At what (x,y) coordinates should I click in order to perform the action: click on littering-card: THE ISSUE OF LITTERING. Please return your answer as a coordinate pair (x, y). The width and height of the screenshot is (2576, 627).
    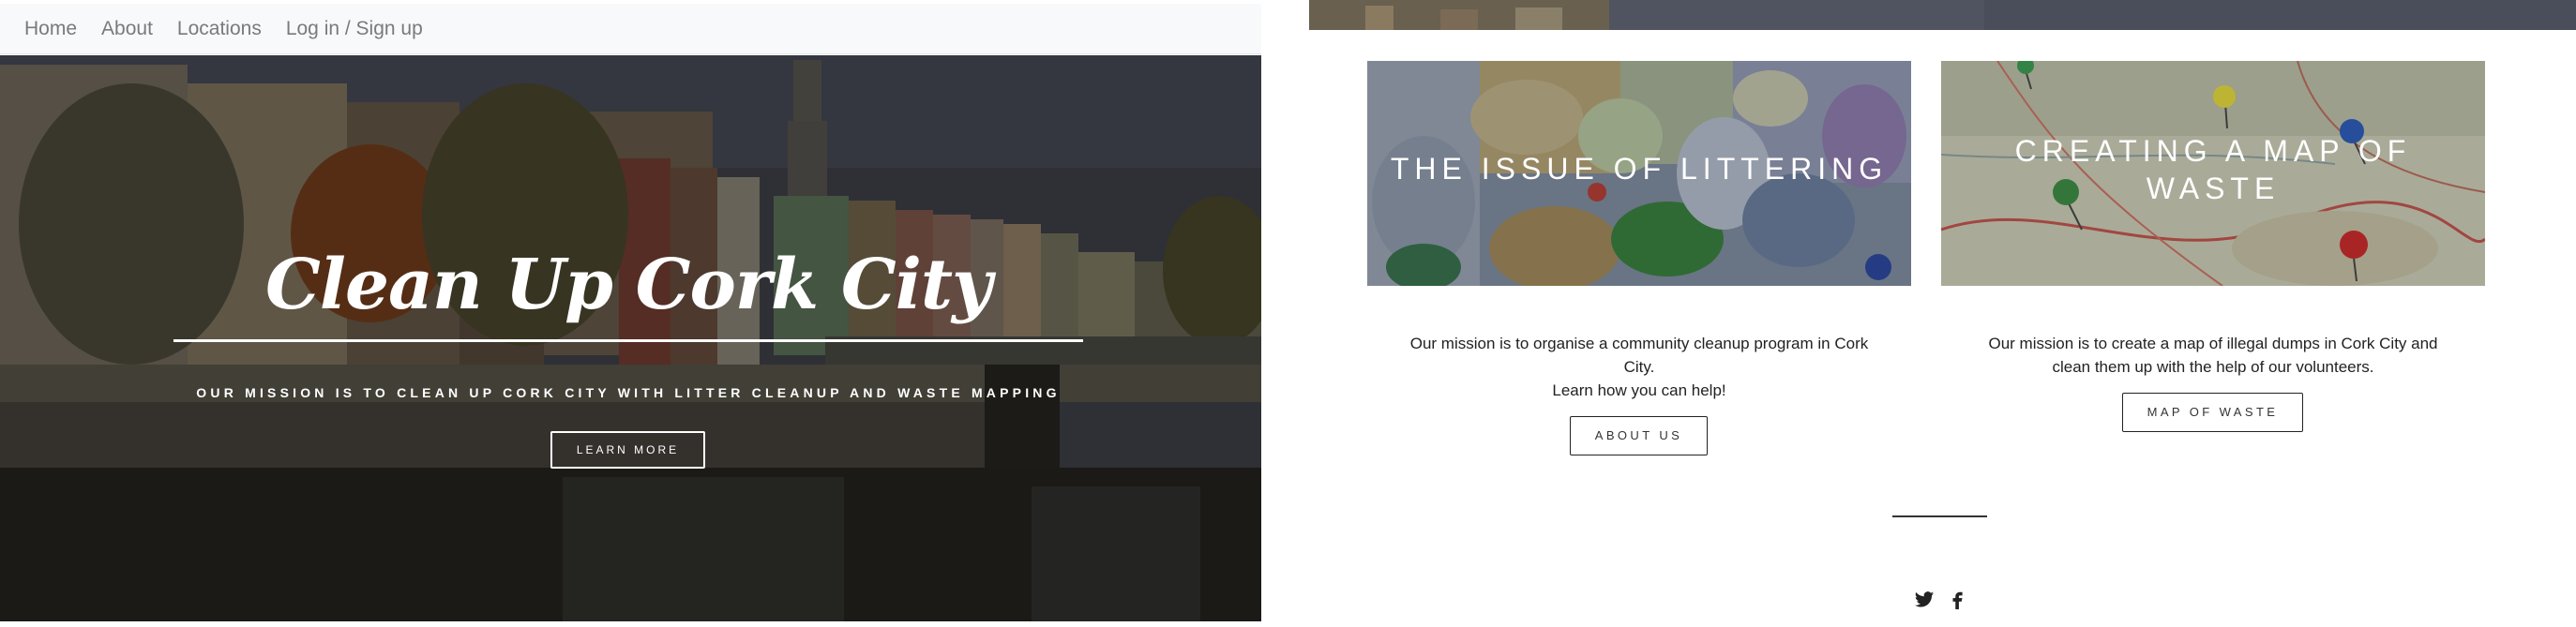
    Looking at the image, I should click on (1639, 173).